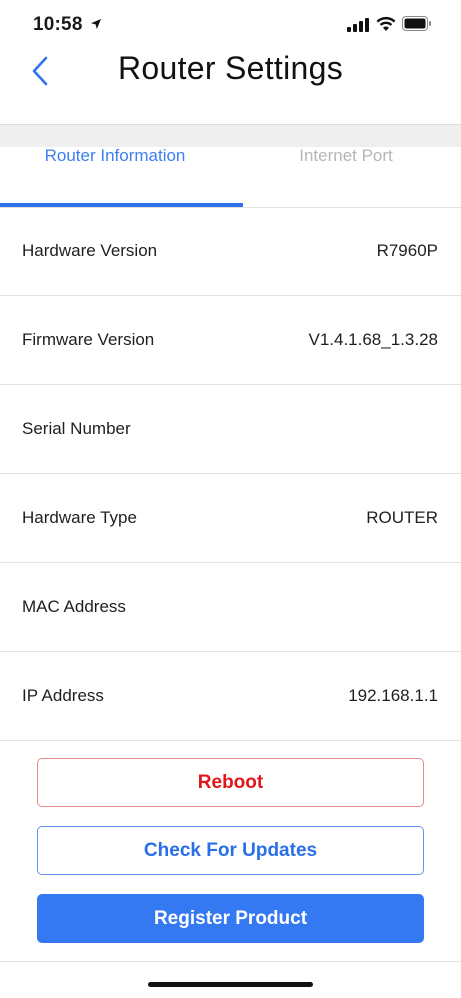 The image size is (461, 998). What do you see at coordinates (230, 429) in the screenshot?
I see `info-row-serial-number: Serial Number` at bounding box center [230, 429].